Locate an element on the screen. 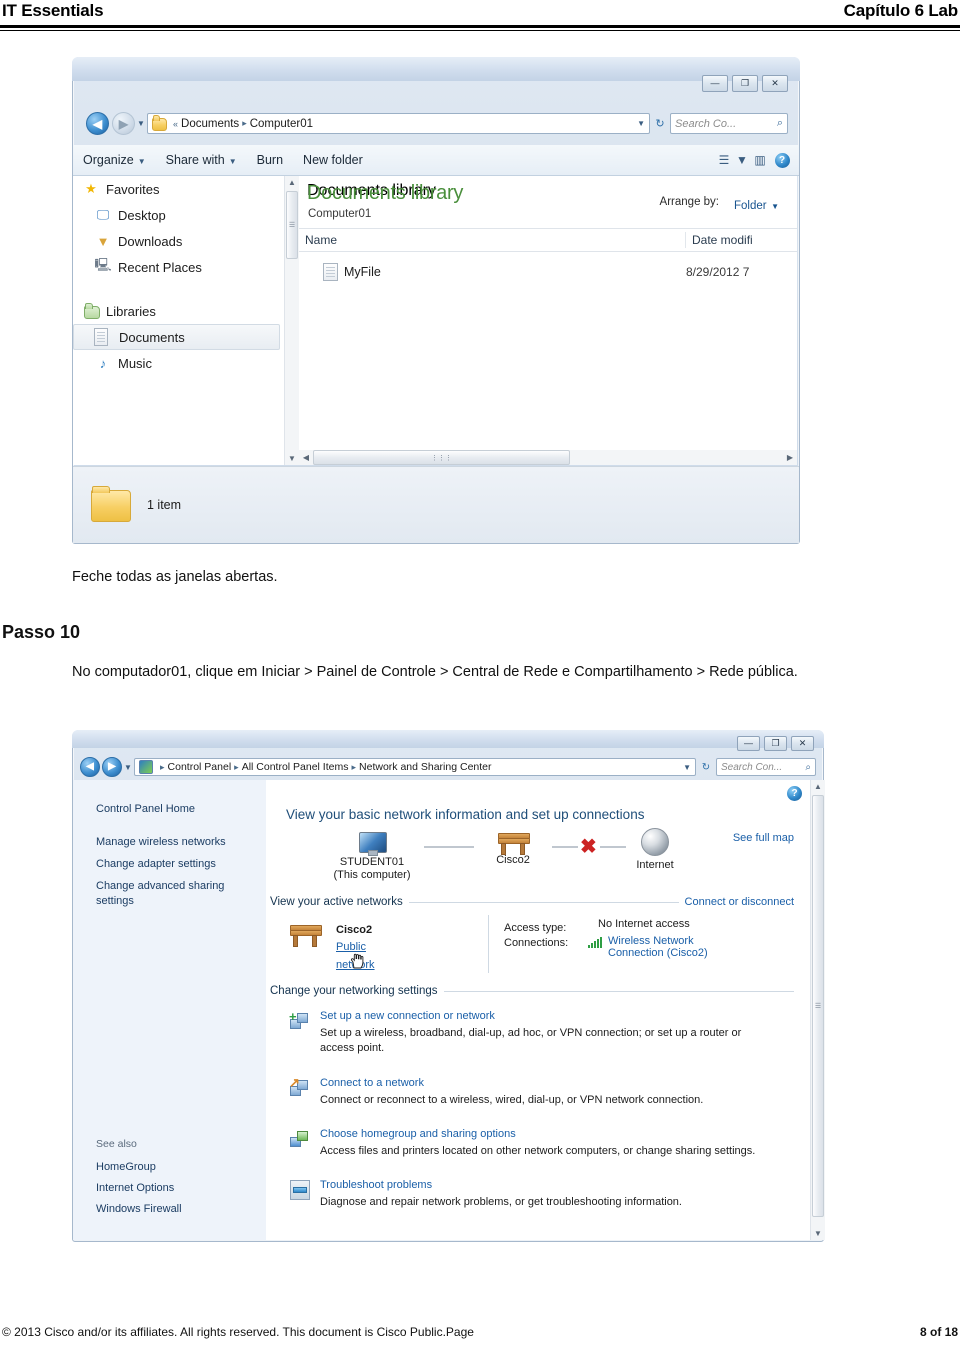 Image resolution: width=960 pixels, height=1351 pixels. sidebar-item-favorites: ★ Favorites is located at coordinates (178, 189).